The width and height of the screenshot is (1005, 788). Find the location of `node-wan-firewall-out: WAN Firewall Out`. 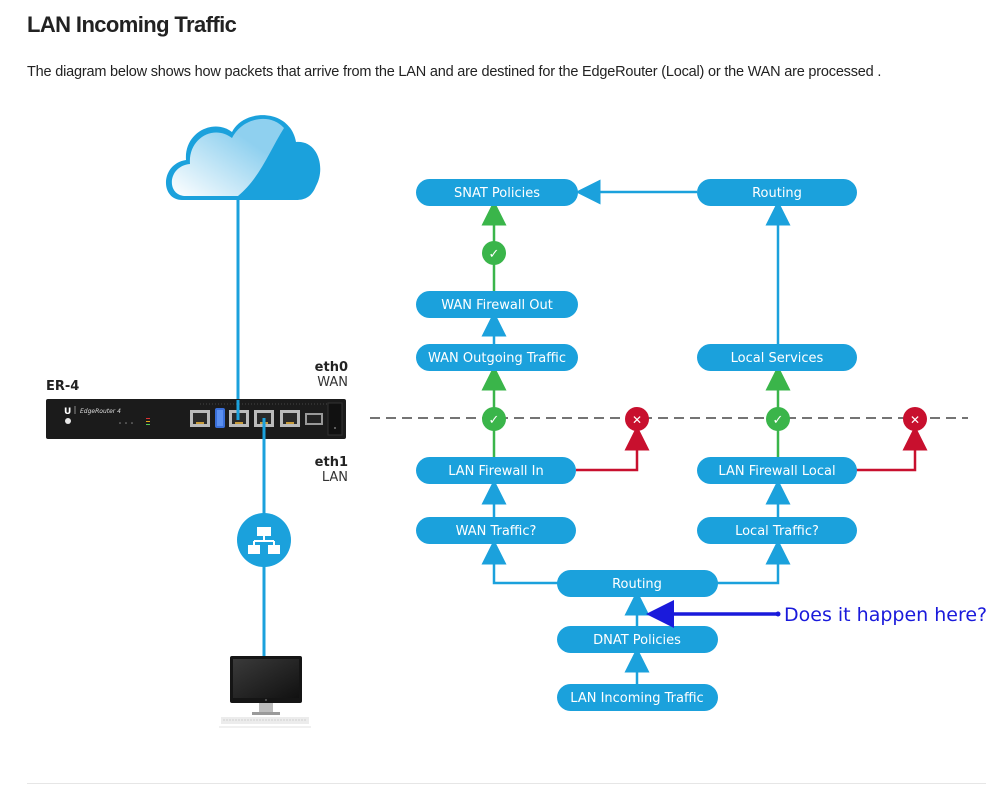

node-wan-firewall-out: WAN Firewall Out is located at coordinates (497, 304).